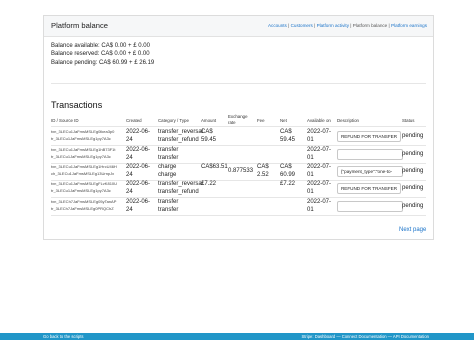  What do you see at coordinates (238, 119) in the screenshot?
I see `column-header-exchange-rate: Exchange rate` at bounding box center [238, 119].